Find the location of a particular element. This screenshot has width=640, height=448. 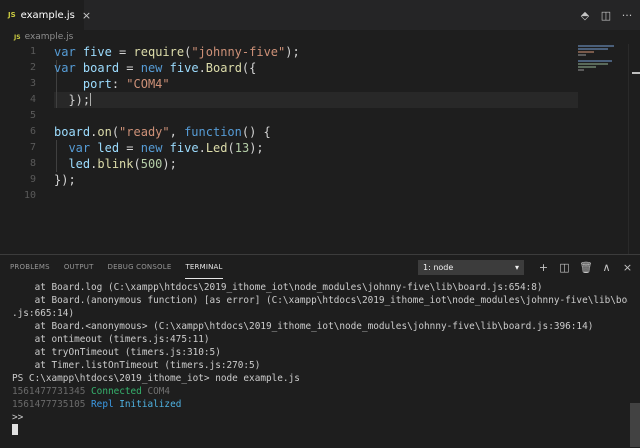

terminal-text: .js:665:14) is located at coordinates (43, 313).